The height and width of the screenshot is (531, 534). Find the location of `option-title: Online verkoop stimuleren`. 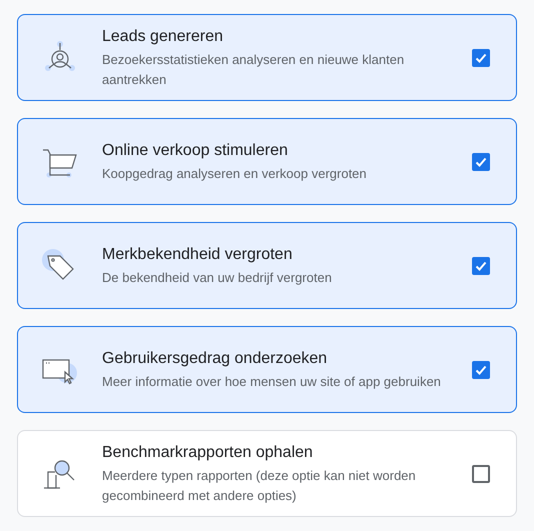

option-title: Online verkoop stimuleren is located at coordinates (195, 150).